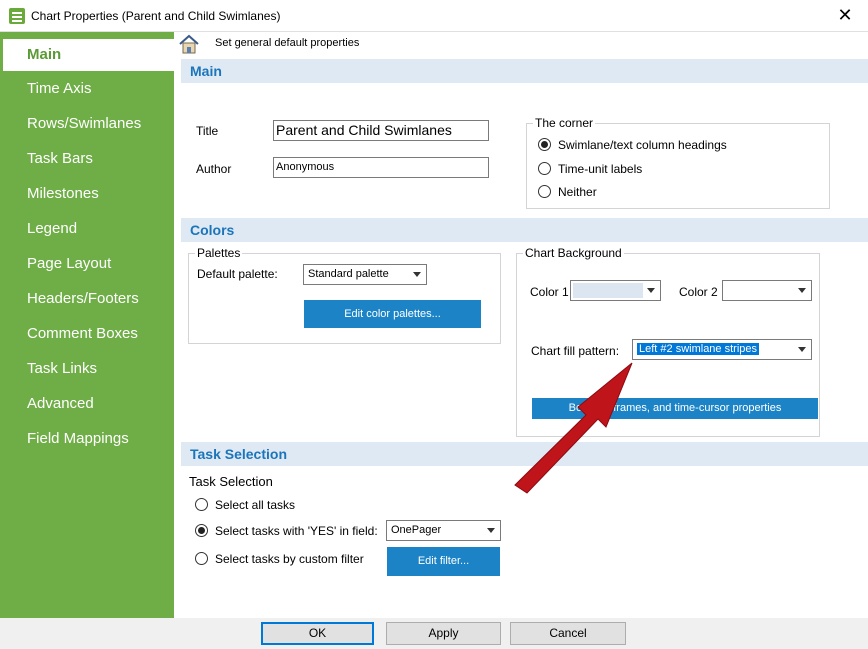  I want to click on corner-option-neither: Neither, so click(567, 192).